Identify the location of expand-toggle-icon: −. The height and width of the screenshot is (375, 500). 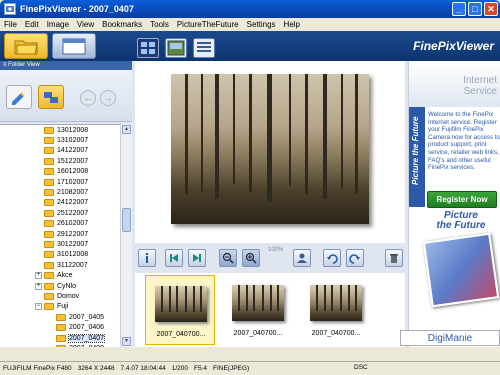
(38, 307).